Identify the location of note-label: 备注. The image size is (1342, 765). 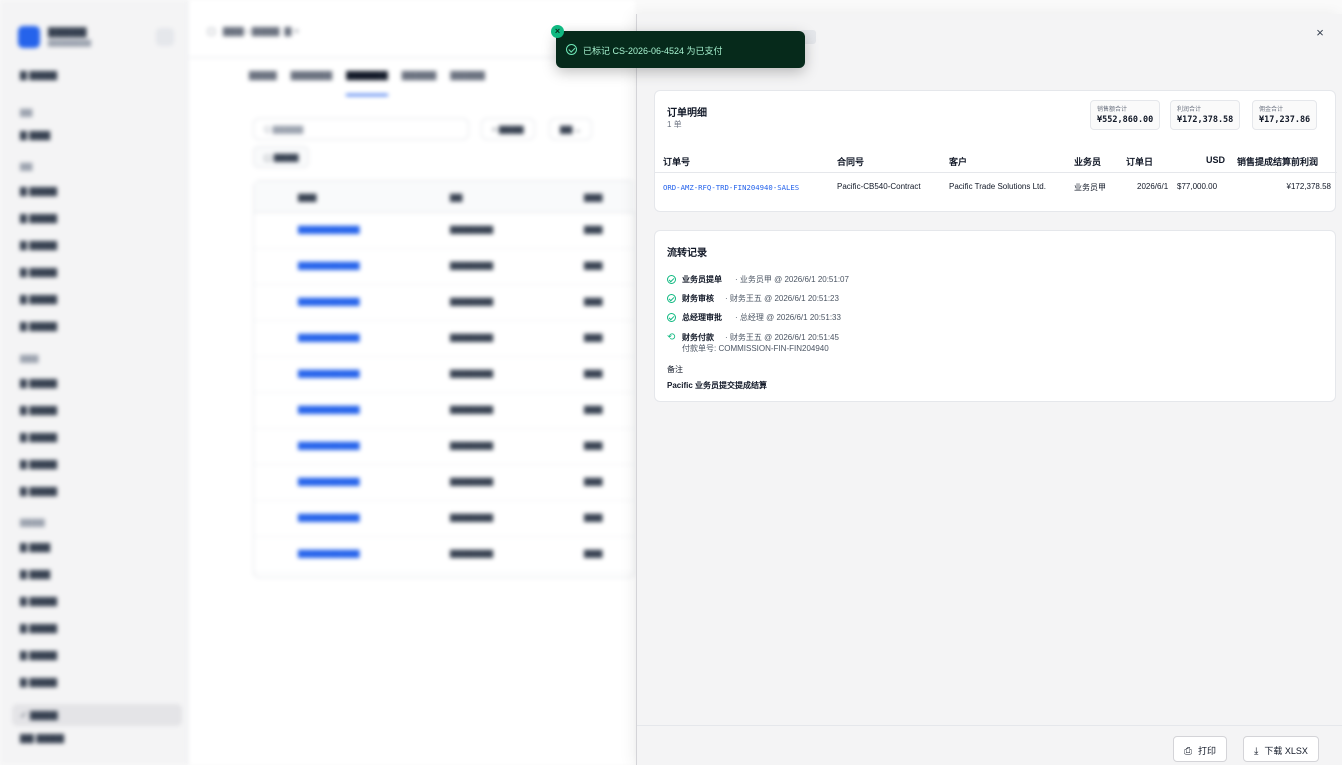
(675, 369).